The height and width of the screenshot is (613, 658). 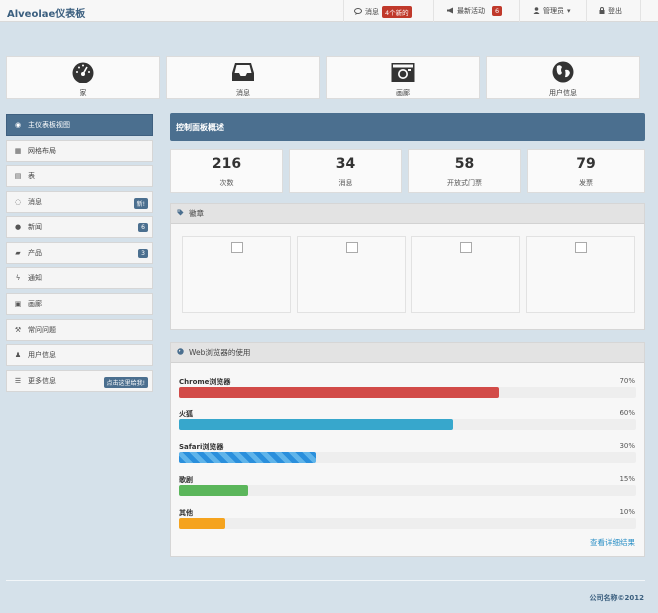 What do you see at coordinates (18, 304) in the screenshot?
I see `picture-icon: ▣` at bounding box center [18, 304].